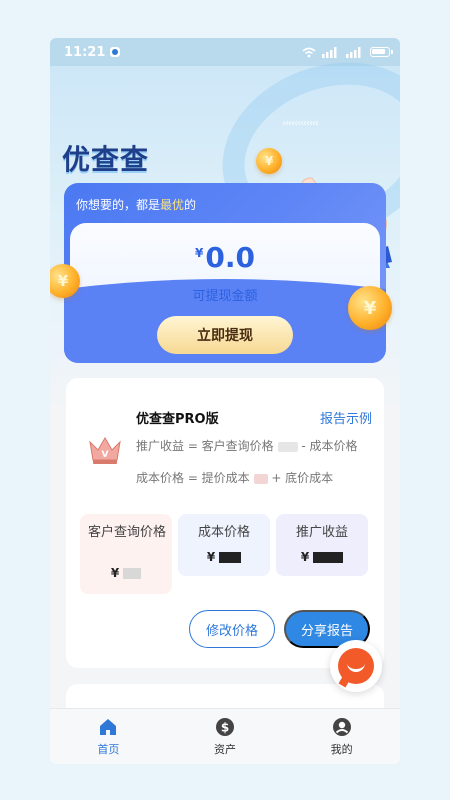  Describe the element at coordinates (127, 532) in the screenshot. I see `price-box-label: 客户查询价格` at that location.